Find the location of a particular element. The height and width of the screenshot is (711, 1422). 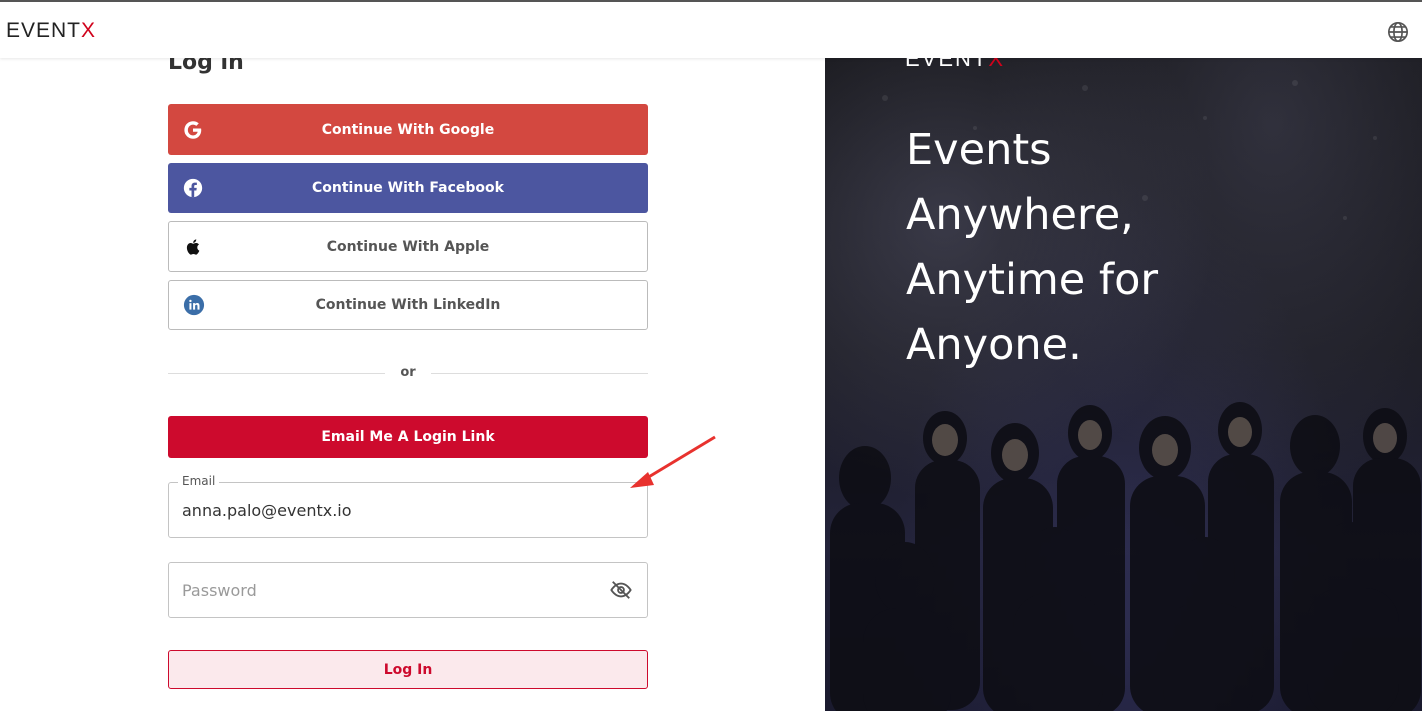

facebook-icon is located at coordinates (193, 188).